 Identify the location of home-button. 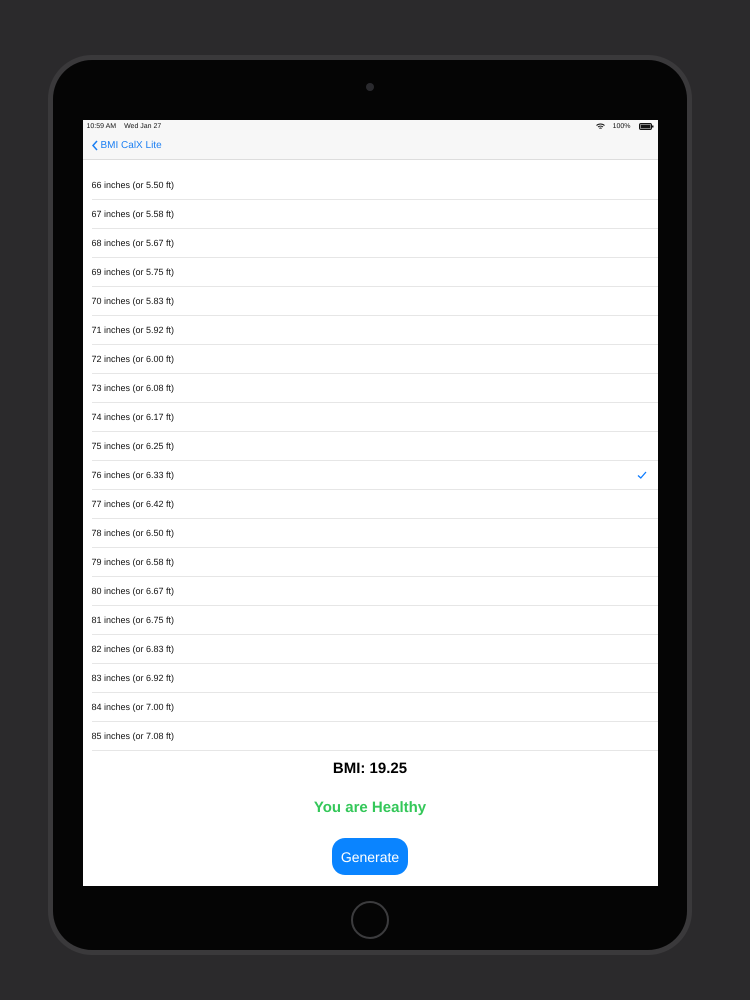
(370, 920).